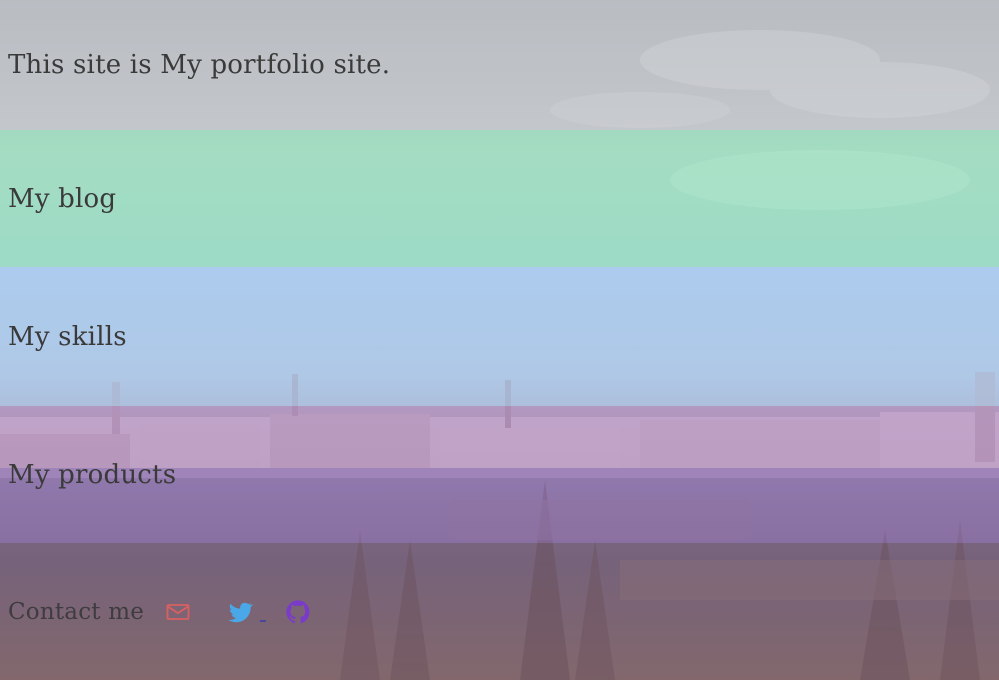 This screenshot has height=680, width=999. I want to click on products-link: My products, so click(92, 475).